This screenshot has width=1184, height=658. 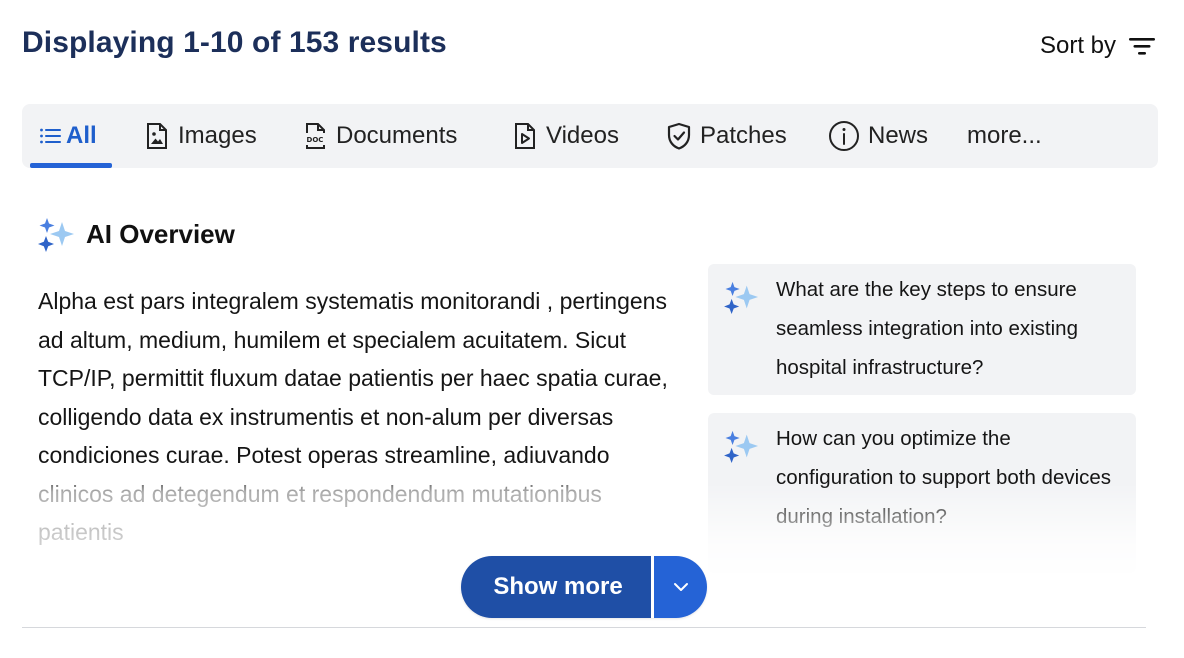 I want to click on shield-check-icon, so click(x=679, y=136).